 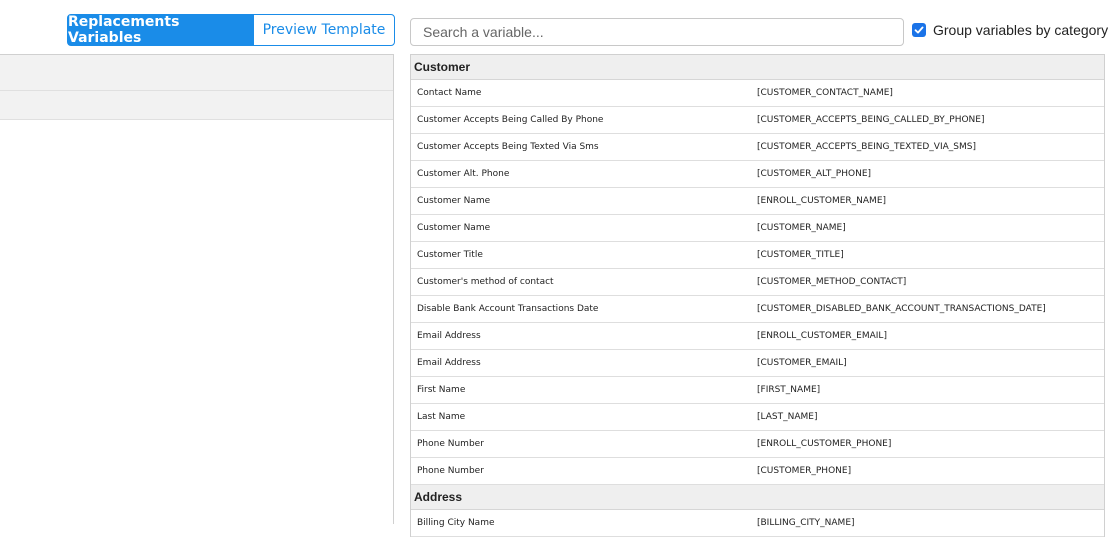 What do you see at coordinates (508, 309) in the screenshot?
I see `variable-label: Disable Bank Account Transactions Date` at bounding box center [508, 309].